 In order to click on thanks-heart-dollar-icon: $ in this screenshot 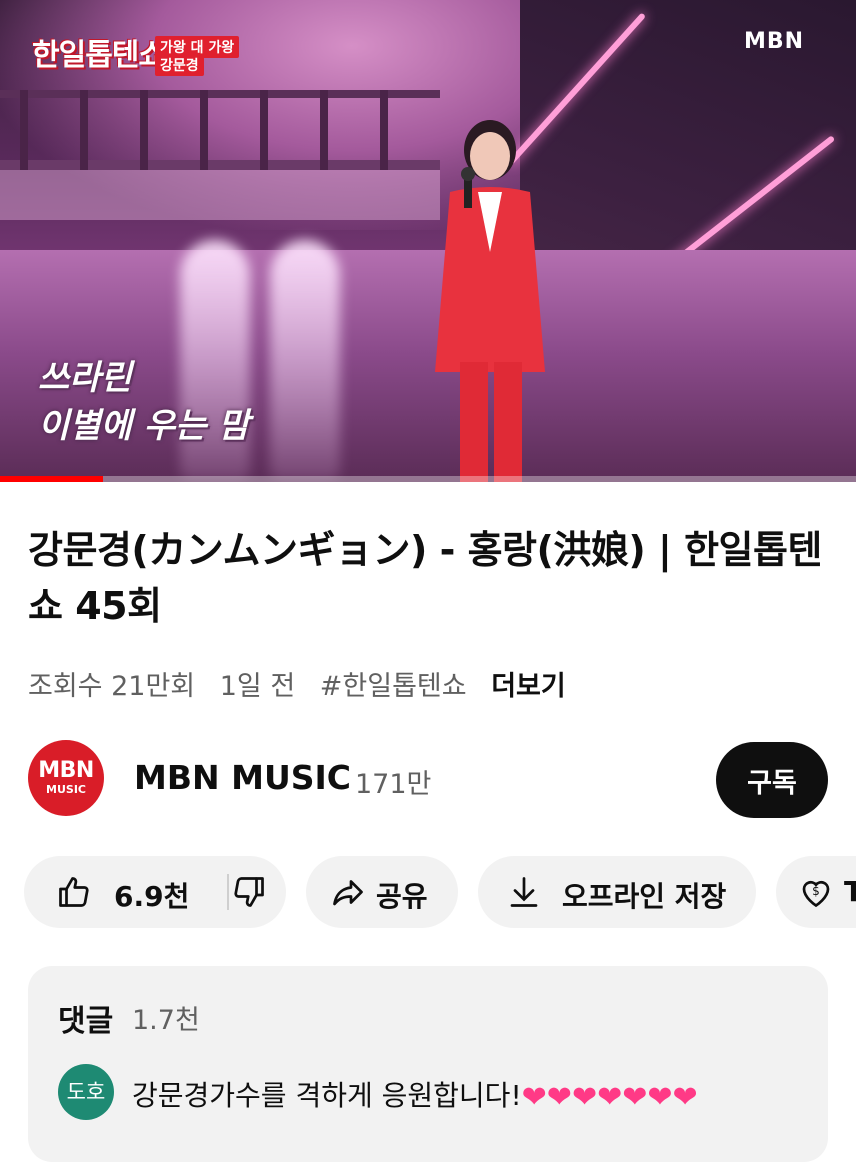, I will do `click(816, 894)`.